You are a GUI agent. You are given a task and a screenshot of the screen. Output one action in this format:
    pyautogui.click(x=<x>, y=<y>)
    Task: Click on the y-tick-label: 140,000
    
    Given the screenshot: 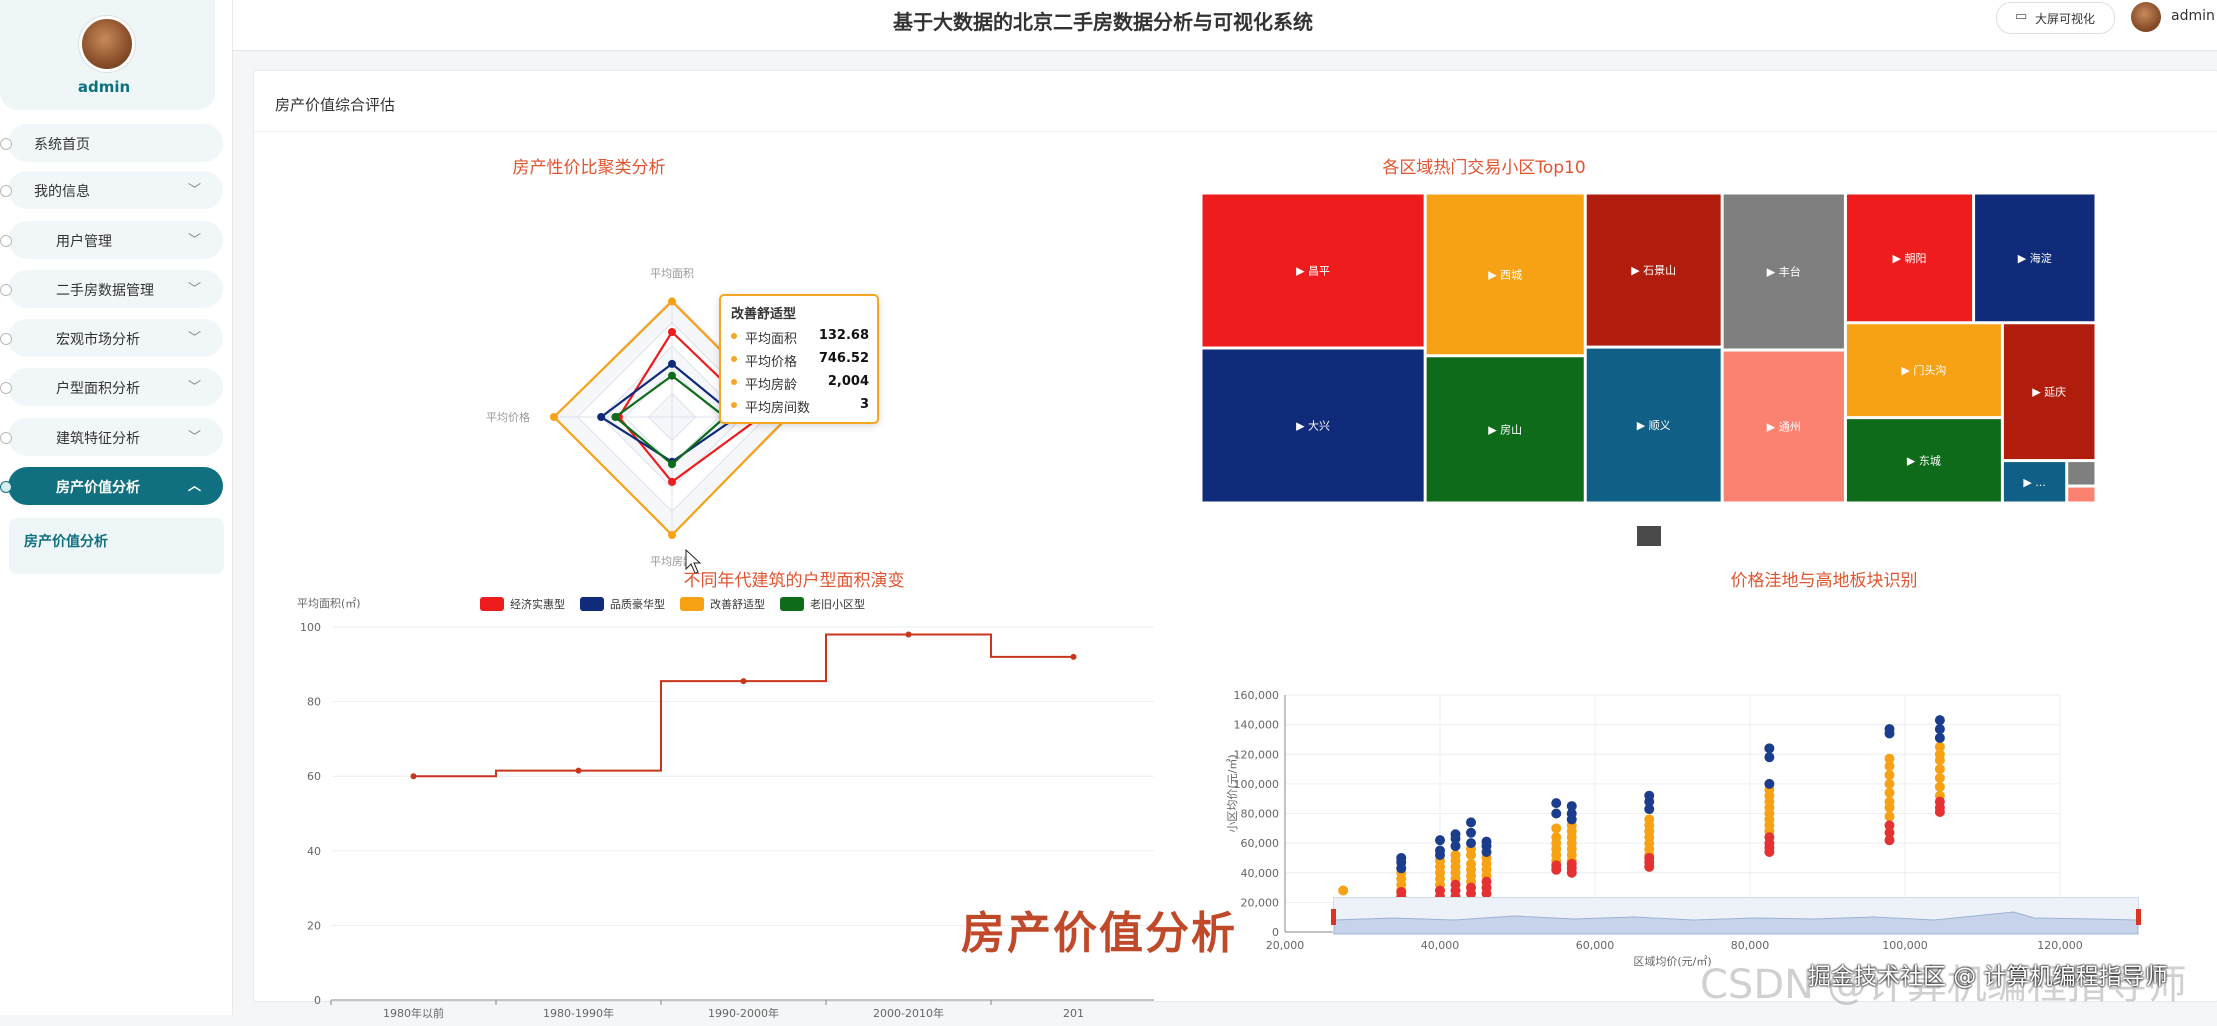 What is the action you would take?
    pyautogui.click(x=1257, y=725)
    